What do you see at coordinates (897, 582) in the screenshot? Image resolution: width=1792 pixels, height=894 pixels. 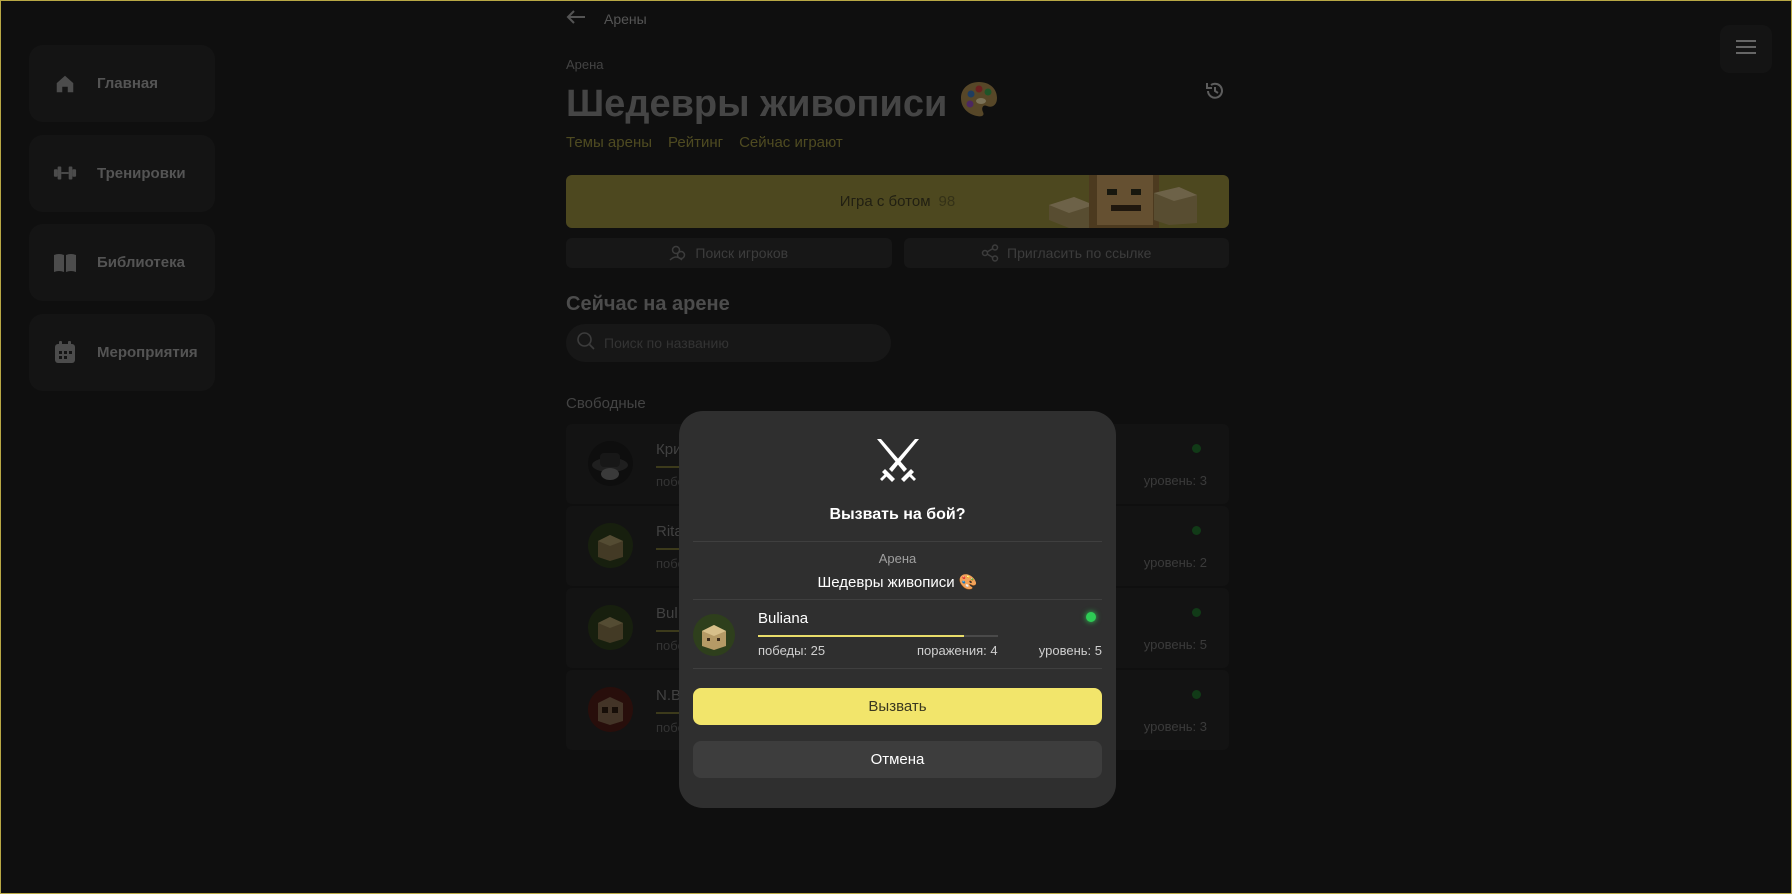 I see `dialog-arena-name: Шедевры живописи 🎨` at bounding box center [897, 582].